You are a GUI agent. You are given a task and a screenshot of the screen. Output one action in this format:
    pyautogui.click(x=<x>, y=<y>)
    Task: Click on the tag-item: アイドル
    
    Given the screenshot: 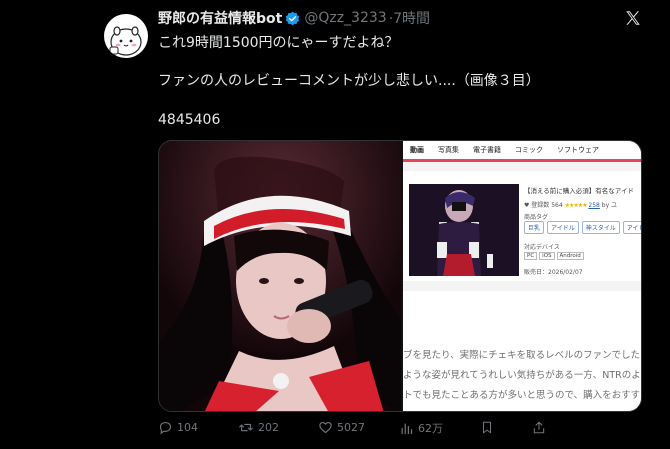 What is the action you would take?
    pyautogui.click(x=563, y=227)
    